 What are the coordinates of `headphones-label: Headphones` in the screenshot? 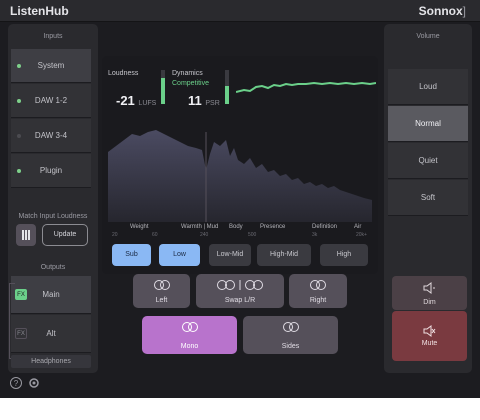 It's located at (51, 361).